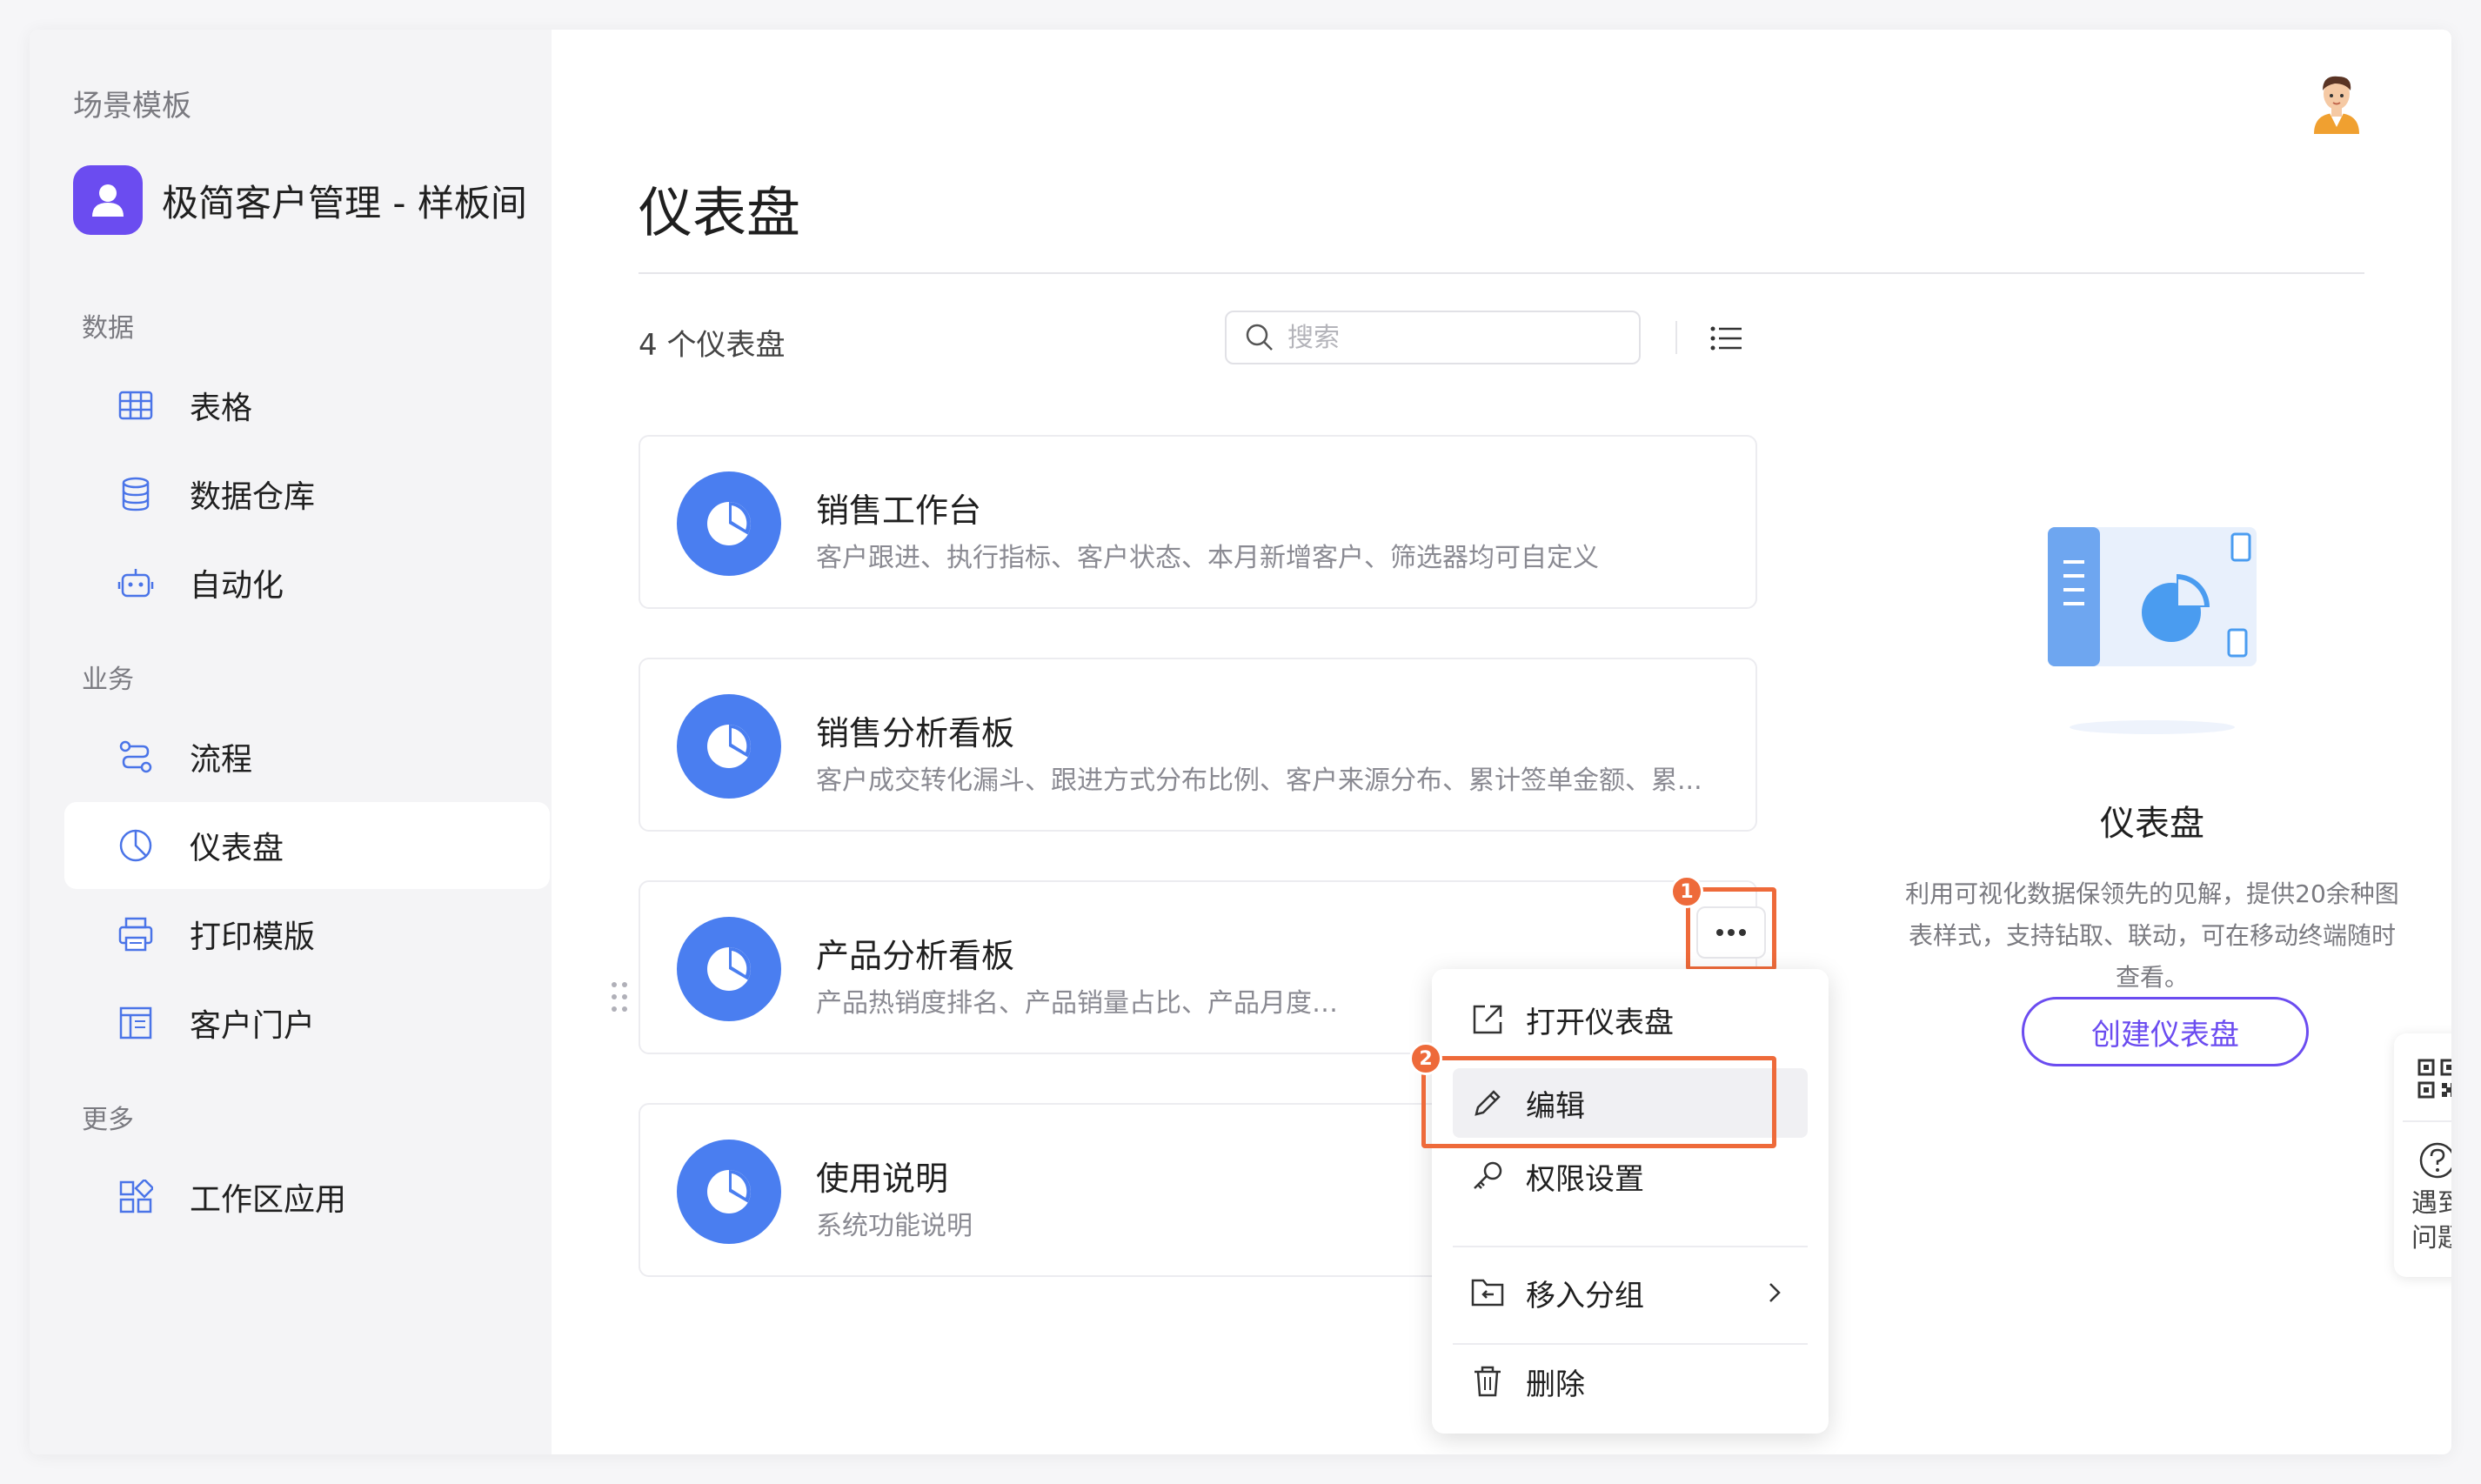  I want to click on sidebar-item-customer-portal: 客户门户, so click(307, 1022).